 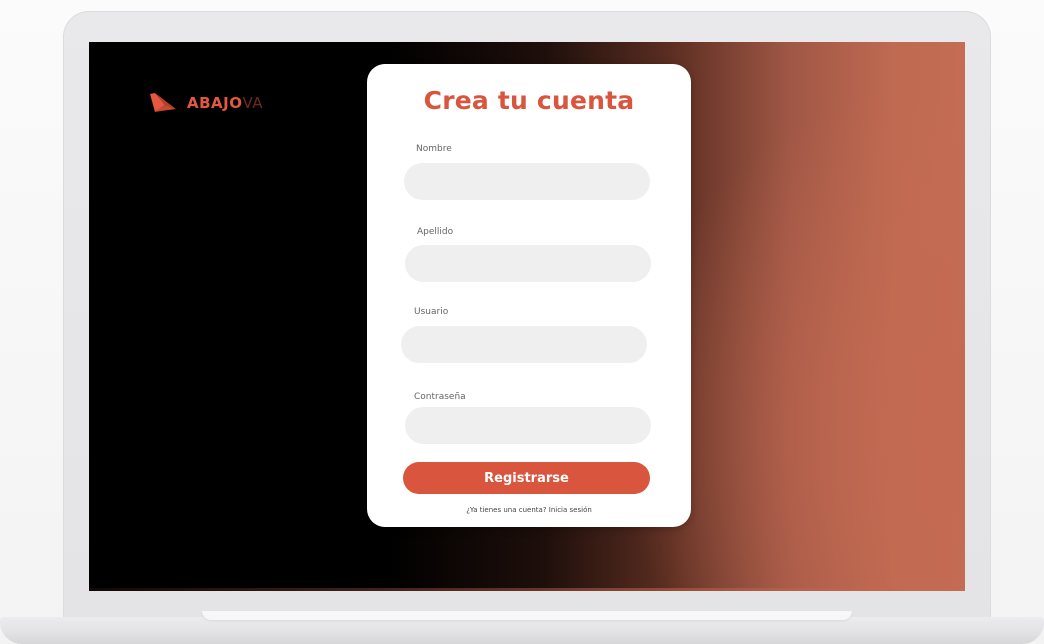 What do you see at coordinates (570, 510) in the screenshot?
I see `login-link: Inicia sesión` at bounding box center [570, 510].